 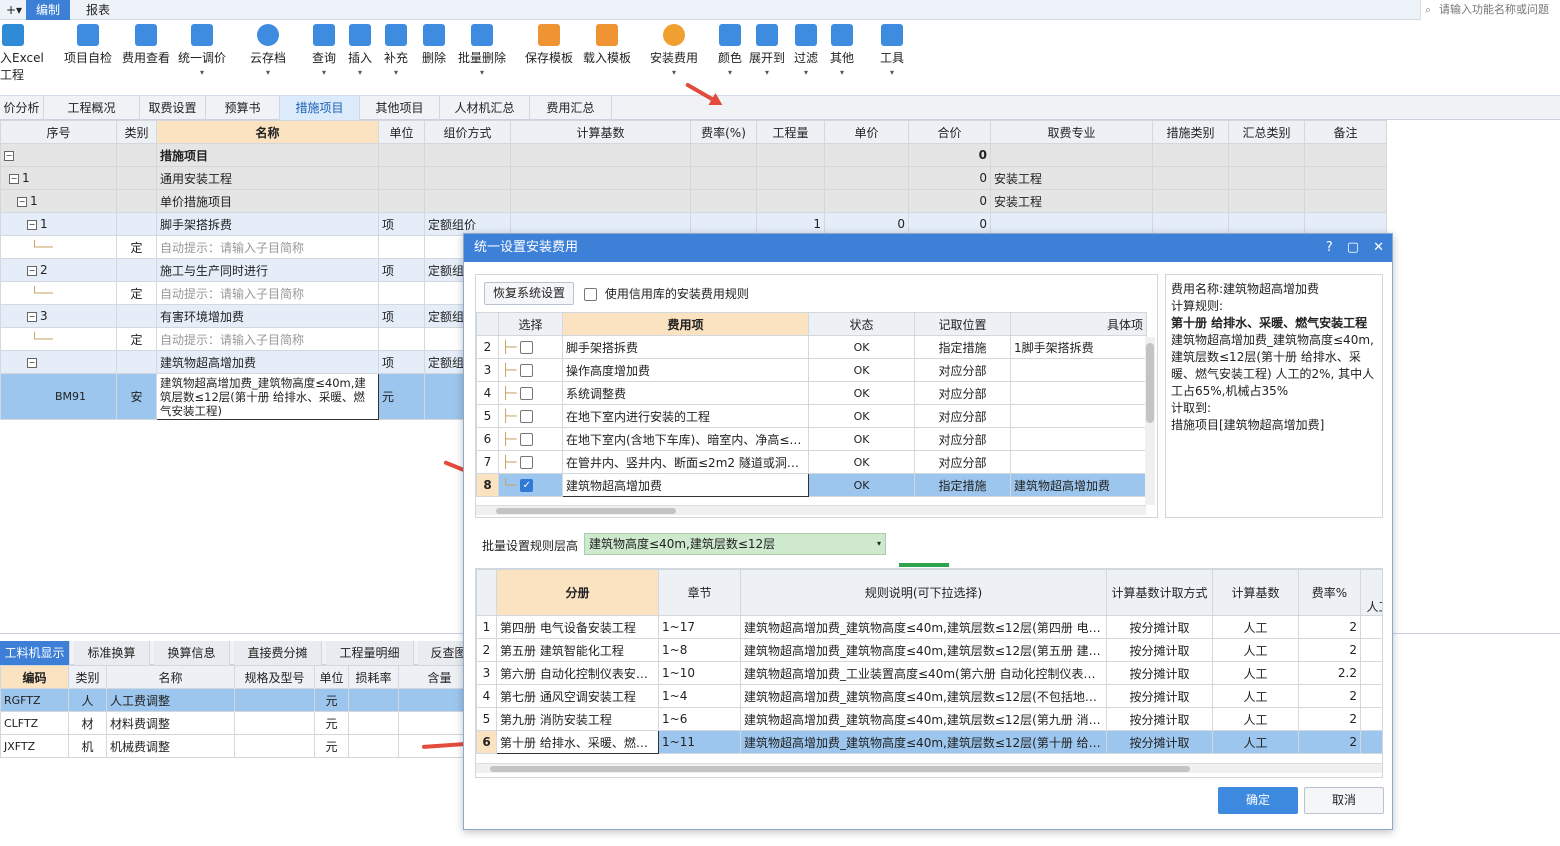 What do you see at coordinates (842, 59) in the screenshot?
I see `other-button: 其他 ▾` at bounding box center [842, 59].